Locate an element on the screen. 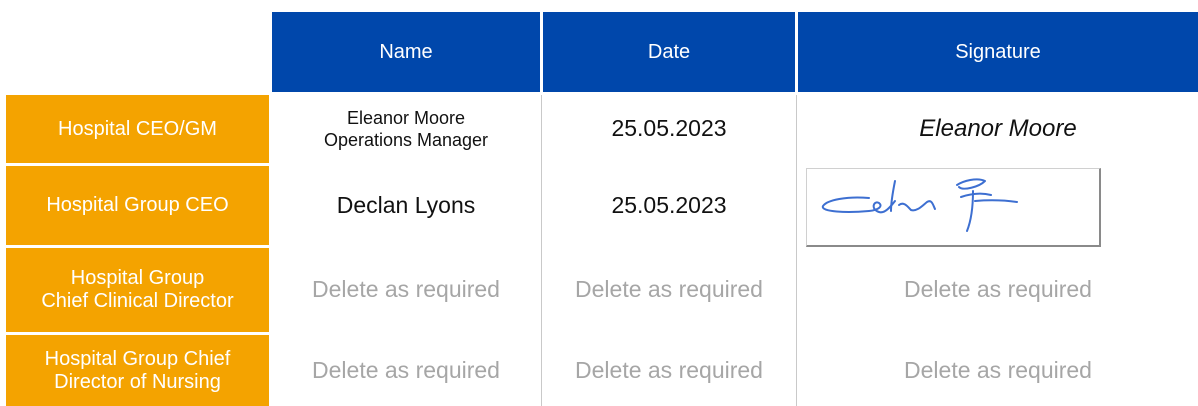  row4-date-cell: Delete as required is located at coordinates (669, 370).